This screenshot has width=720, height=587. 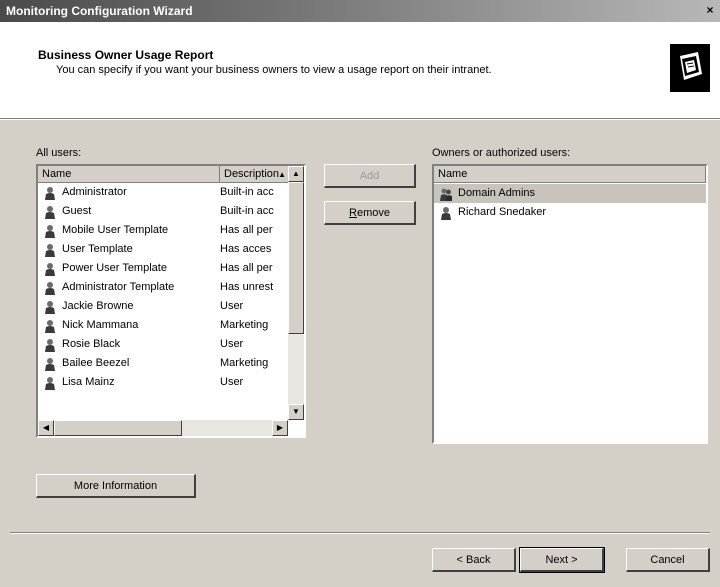 I want to click on remove-button: Remove, so click(x=370, y=213).